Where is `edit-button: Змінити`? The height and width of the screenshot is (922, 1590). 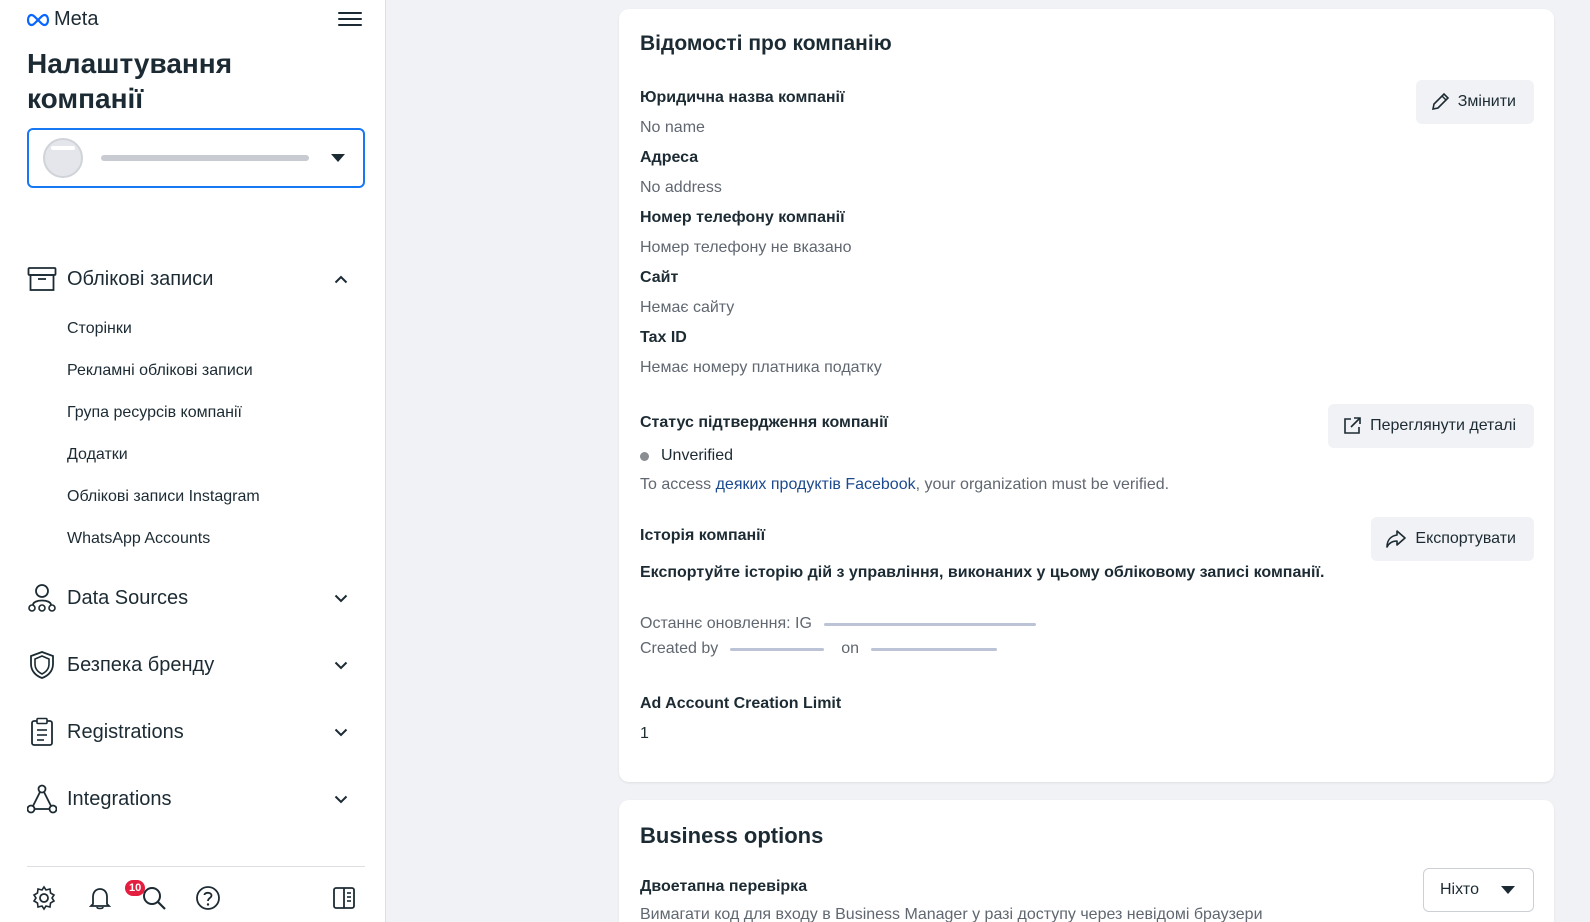
edit-button: Змінити is located at coordinates (1474, 102).